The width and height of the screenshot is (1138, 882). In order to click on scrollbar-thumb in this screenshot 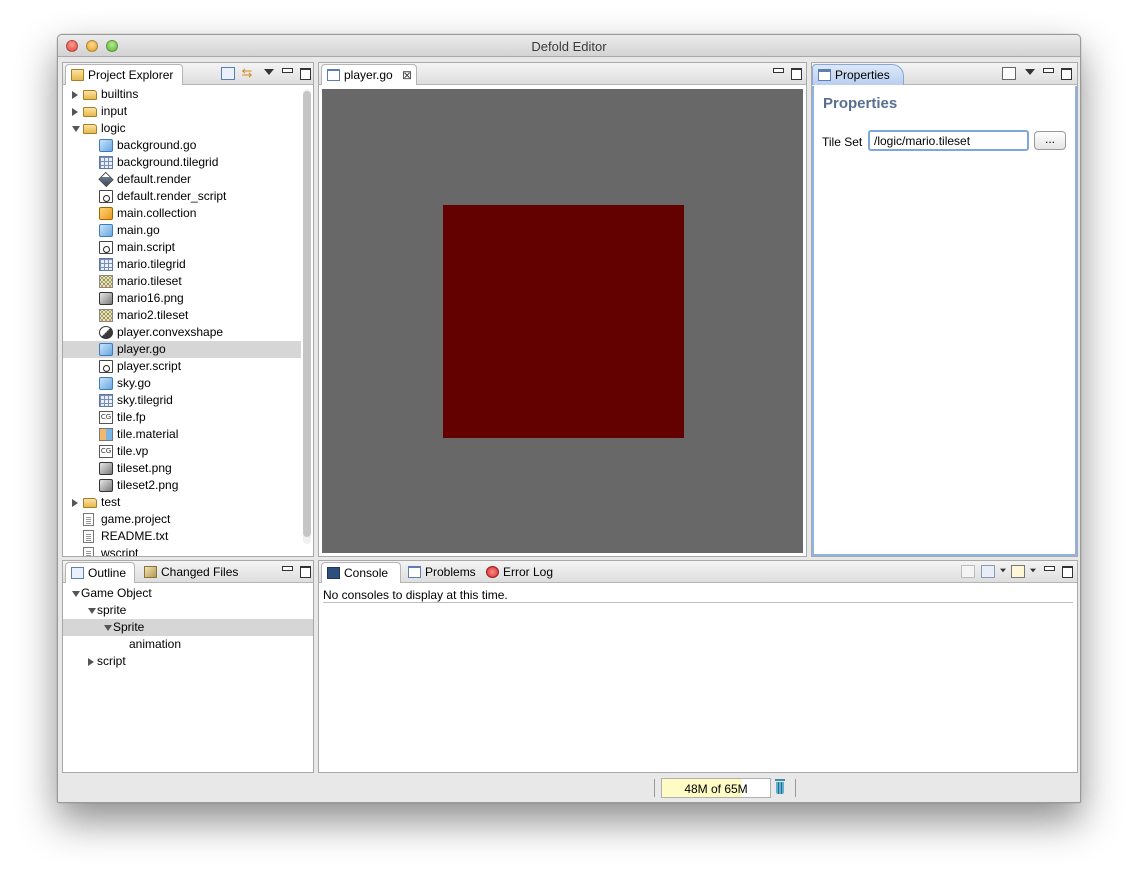, I will do `click(307, 314)`.